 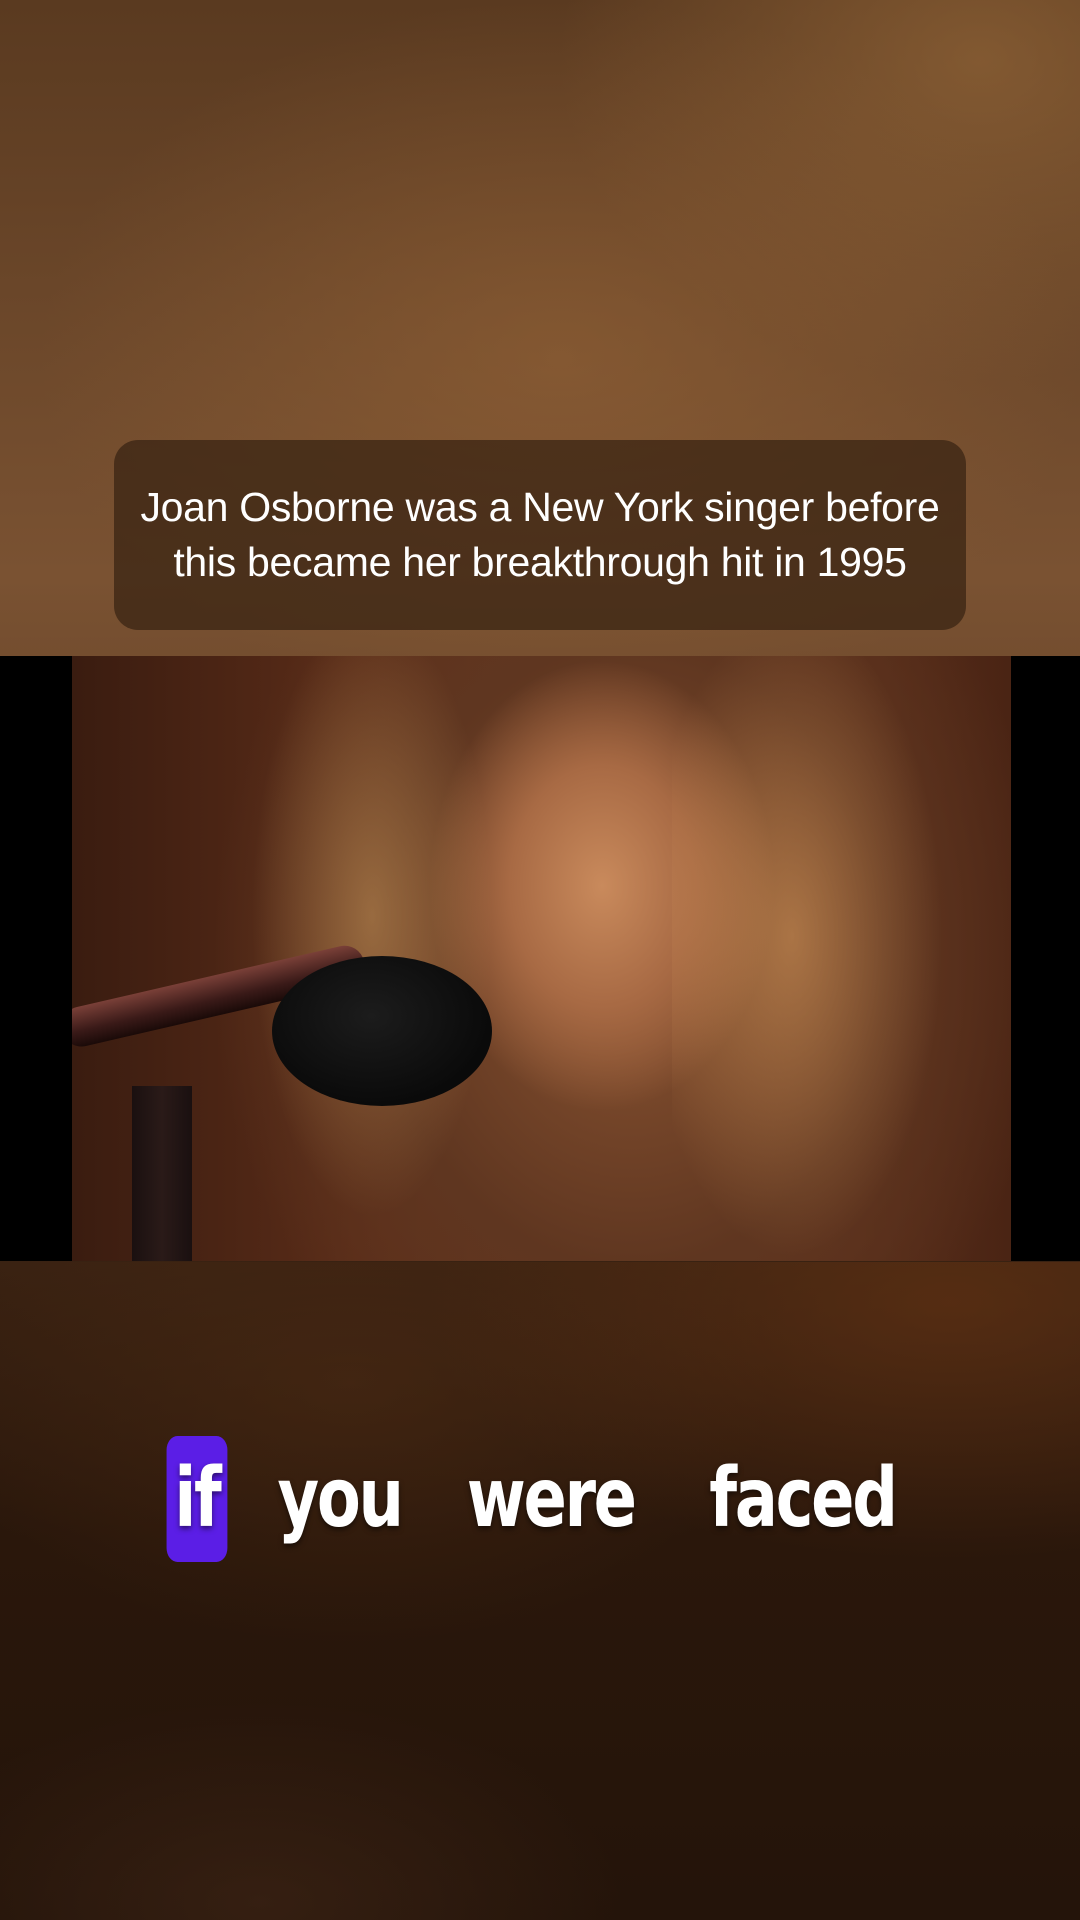 I want to click on lyric-word: faced, so click(x=803, y=1498).